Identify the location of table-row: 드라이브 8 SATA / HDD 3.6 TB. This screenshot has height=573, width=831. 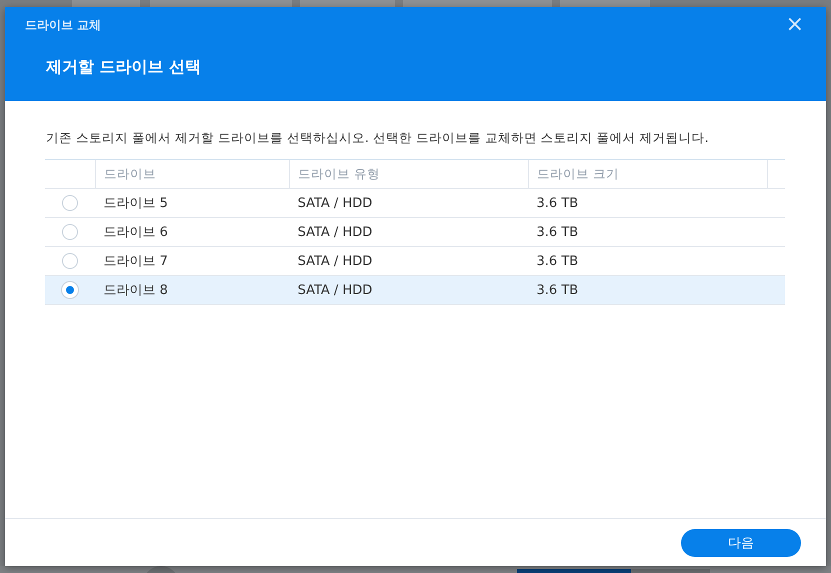
(415, 290).